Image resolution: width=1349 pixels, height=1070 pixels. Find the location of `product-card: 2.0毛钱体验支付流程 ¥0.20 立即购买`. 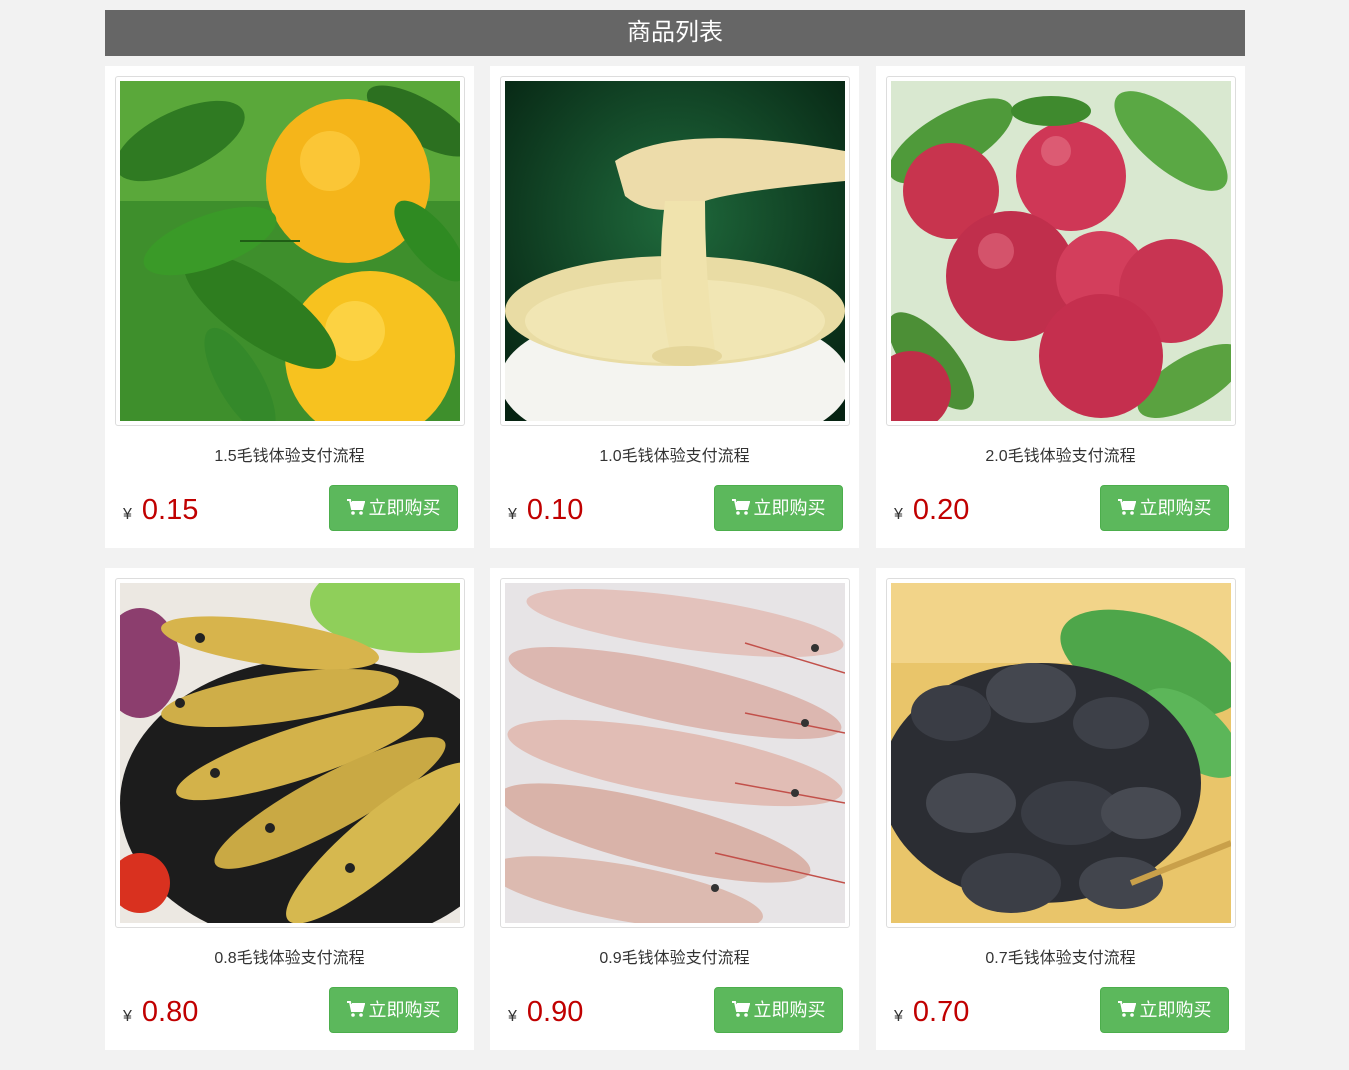

product-card: 2.0毛钱体验支付流程 ¥0.20 立即购买 is located at coordinates (1060, 307).